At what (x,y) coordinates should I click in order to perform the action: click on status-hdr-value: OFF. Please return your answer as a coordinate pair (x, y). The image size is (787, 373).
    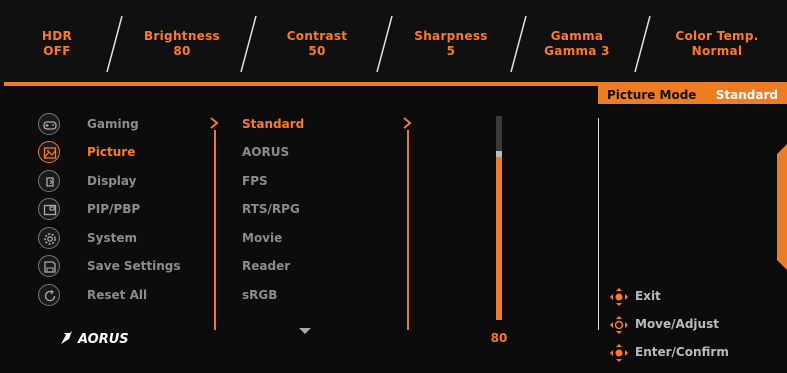
    Looking at the image, I should click on (57, 51).